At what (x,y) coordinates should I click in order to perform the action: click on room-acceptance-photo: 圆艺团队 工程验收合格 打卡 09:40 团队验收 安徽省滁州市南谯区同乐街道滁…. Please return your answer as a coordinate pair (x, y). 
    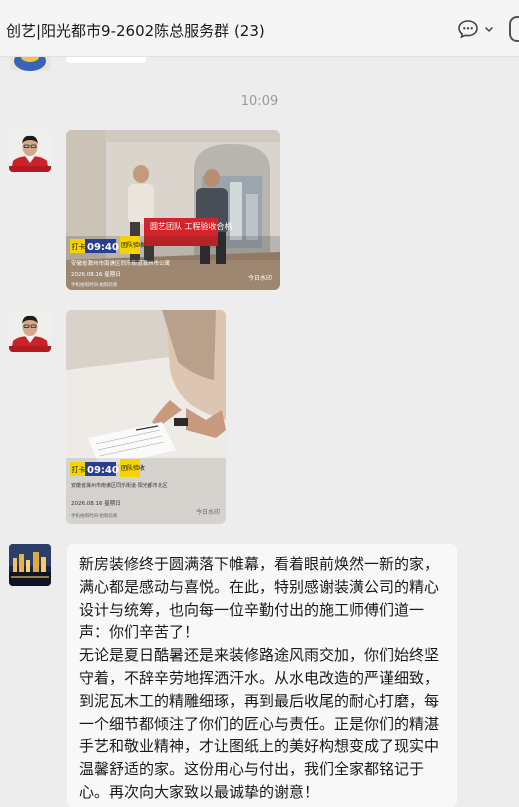
    Looking at the image, I should click on (173, 210).